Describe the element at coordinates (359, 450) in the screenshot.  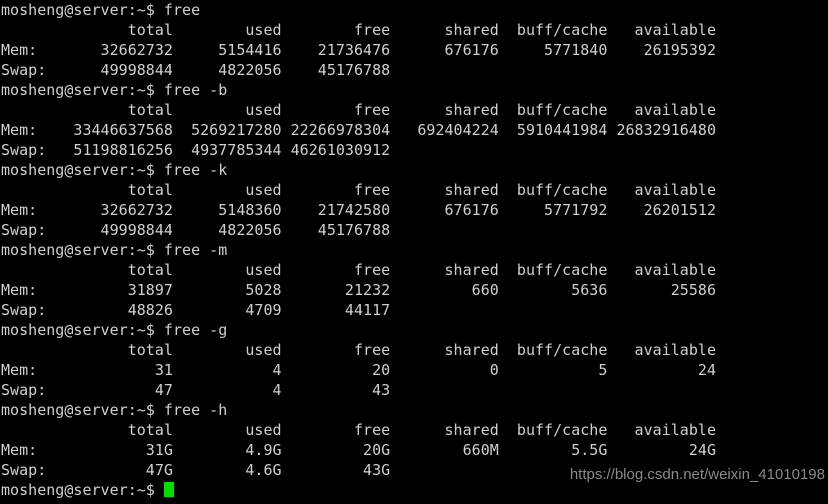
I see `mem-row-free-h: Mem: 31G 4.9G 20G 660M 5.5G 24G` at that location.